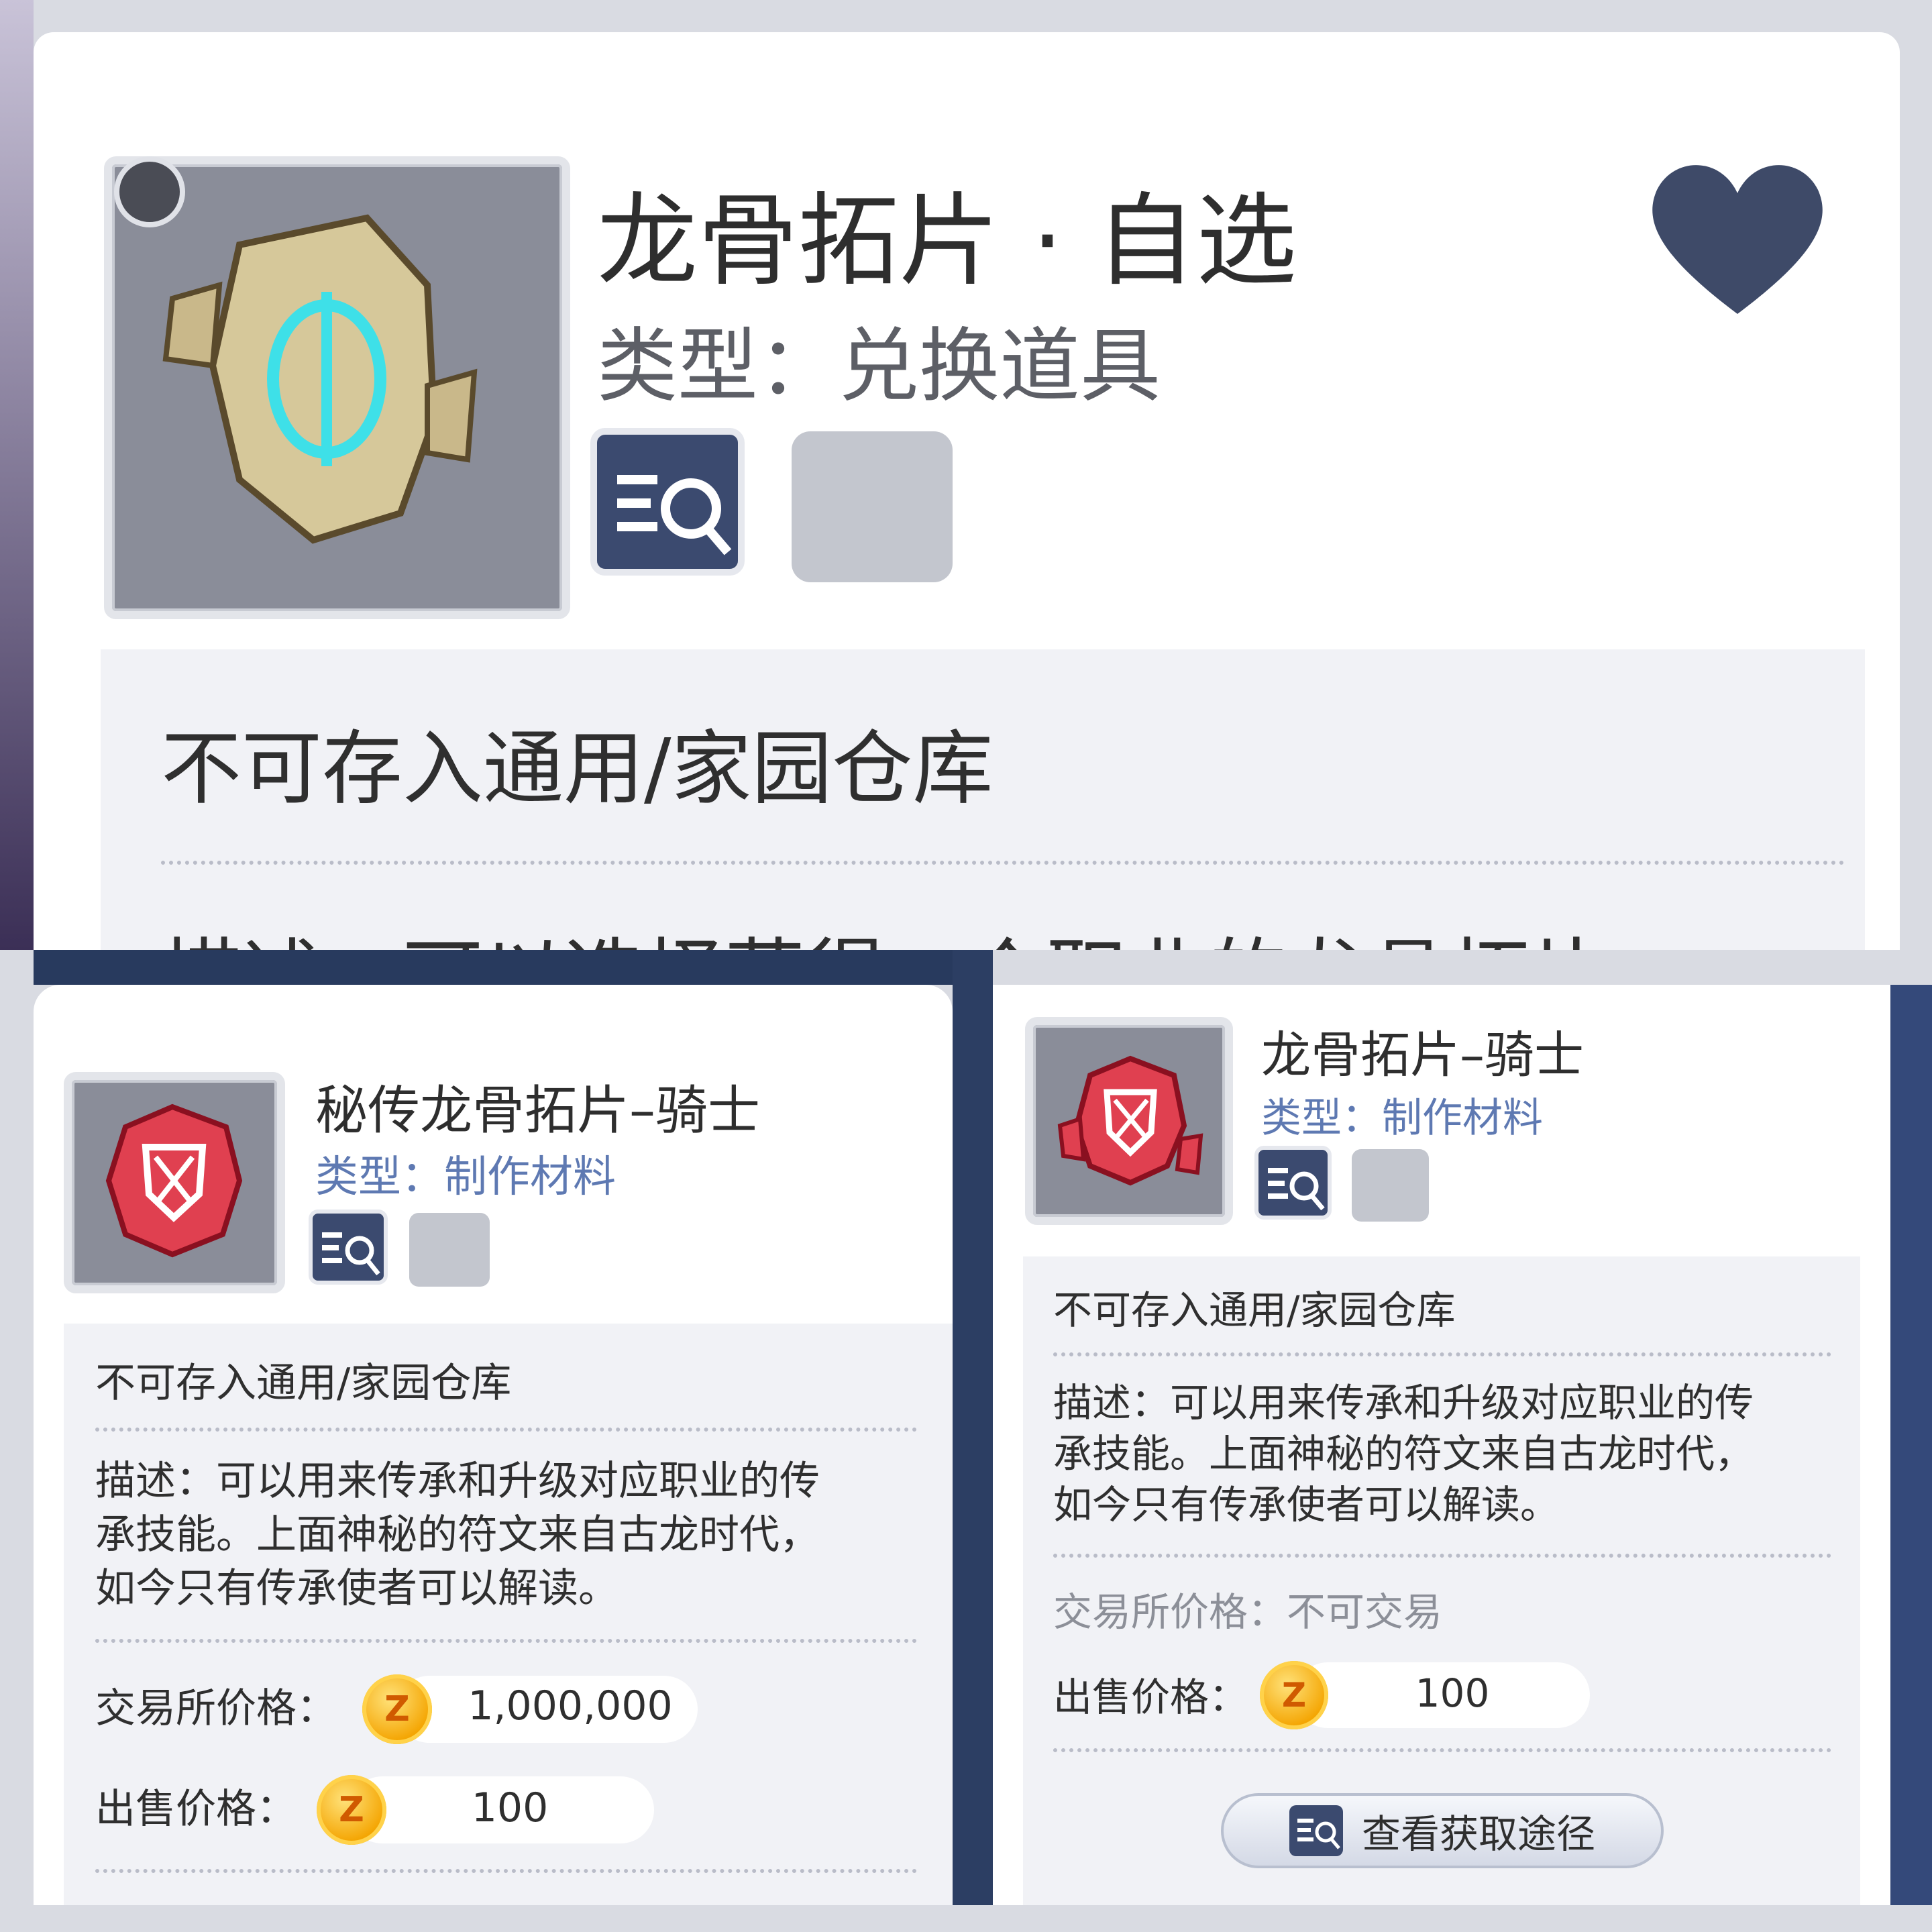 The height and width of the screenshot is (1932, 1932). I want to click on view-source-button: 查看获取途径, so click(1442, 1830).